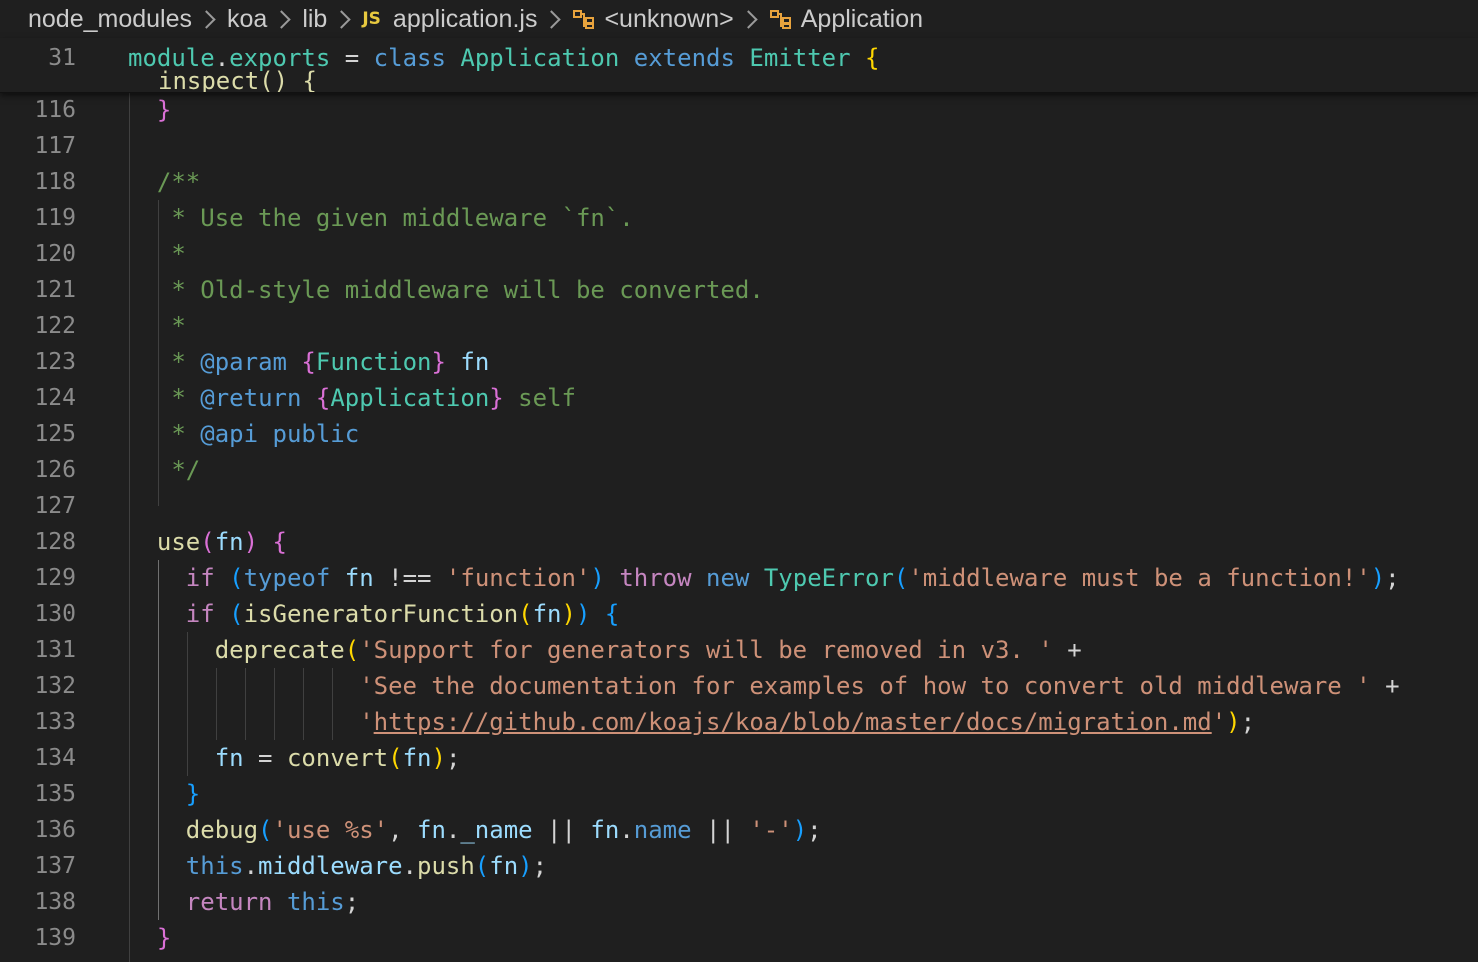 This screenshot has width=1478, height=962. I want to click on code-text: * @api public, so click(243, 434).